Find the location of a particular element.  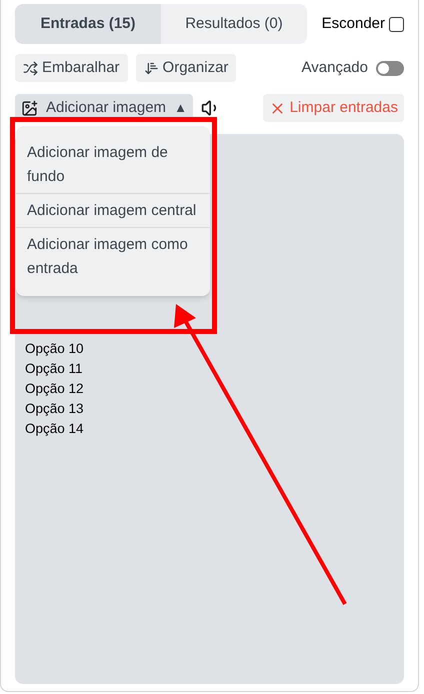

sort-icon is located at coordinates (151, 68).